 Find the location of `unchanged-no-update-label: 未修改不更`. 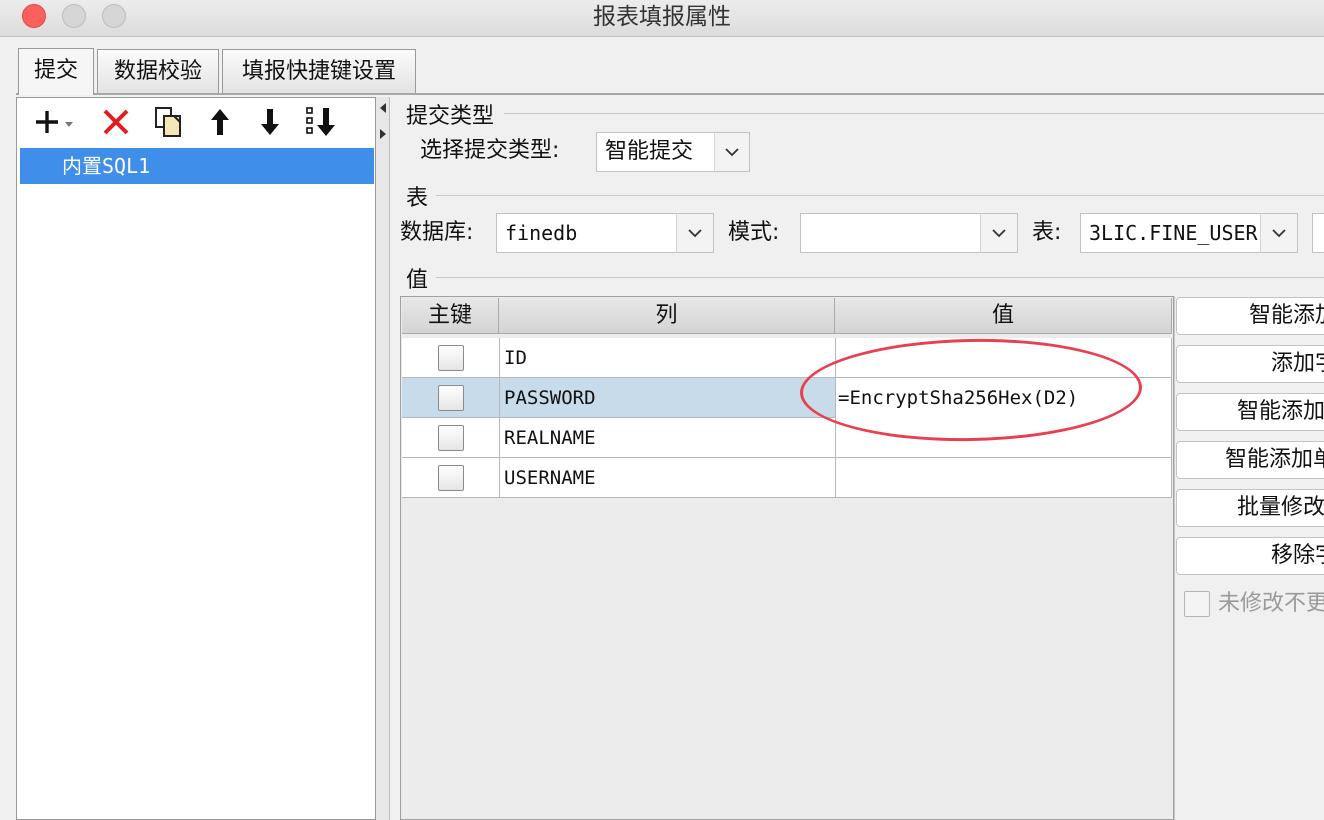

unchanged-no-update-label: 未修改不更 is located at coordinates (1271, 603).